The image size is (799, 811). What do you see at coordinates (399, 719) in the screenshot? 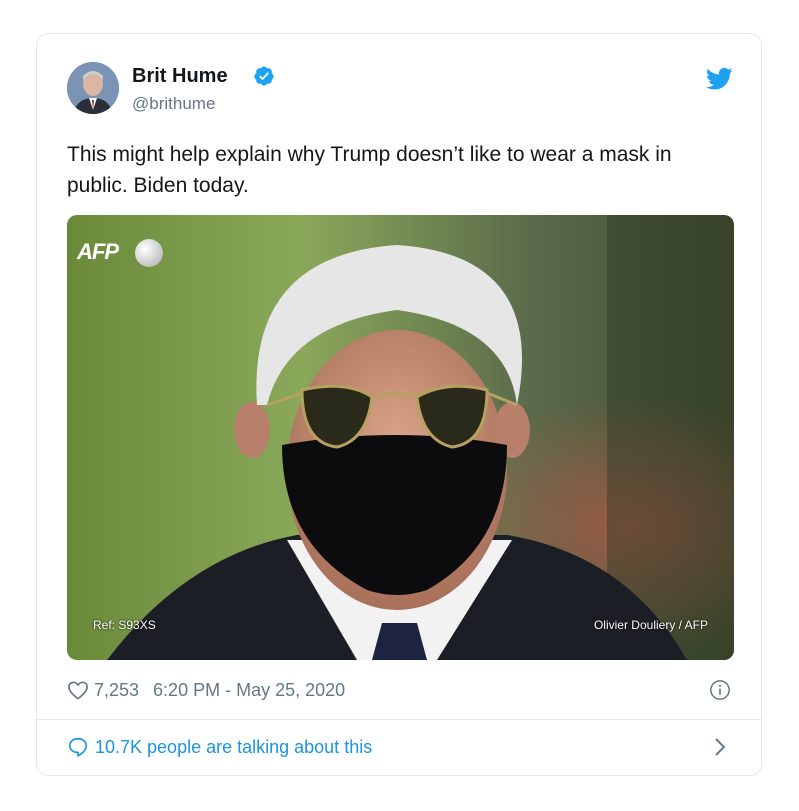
I see `card-divider` at bounding box center [399, 719].